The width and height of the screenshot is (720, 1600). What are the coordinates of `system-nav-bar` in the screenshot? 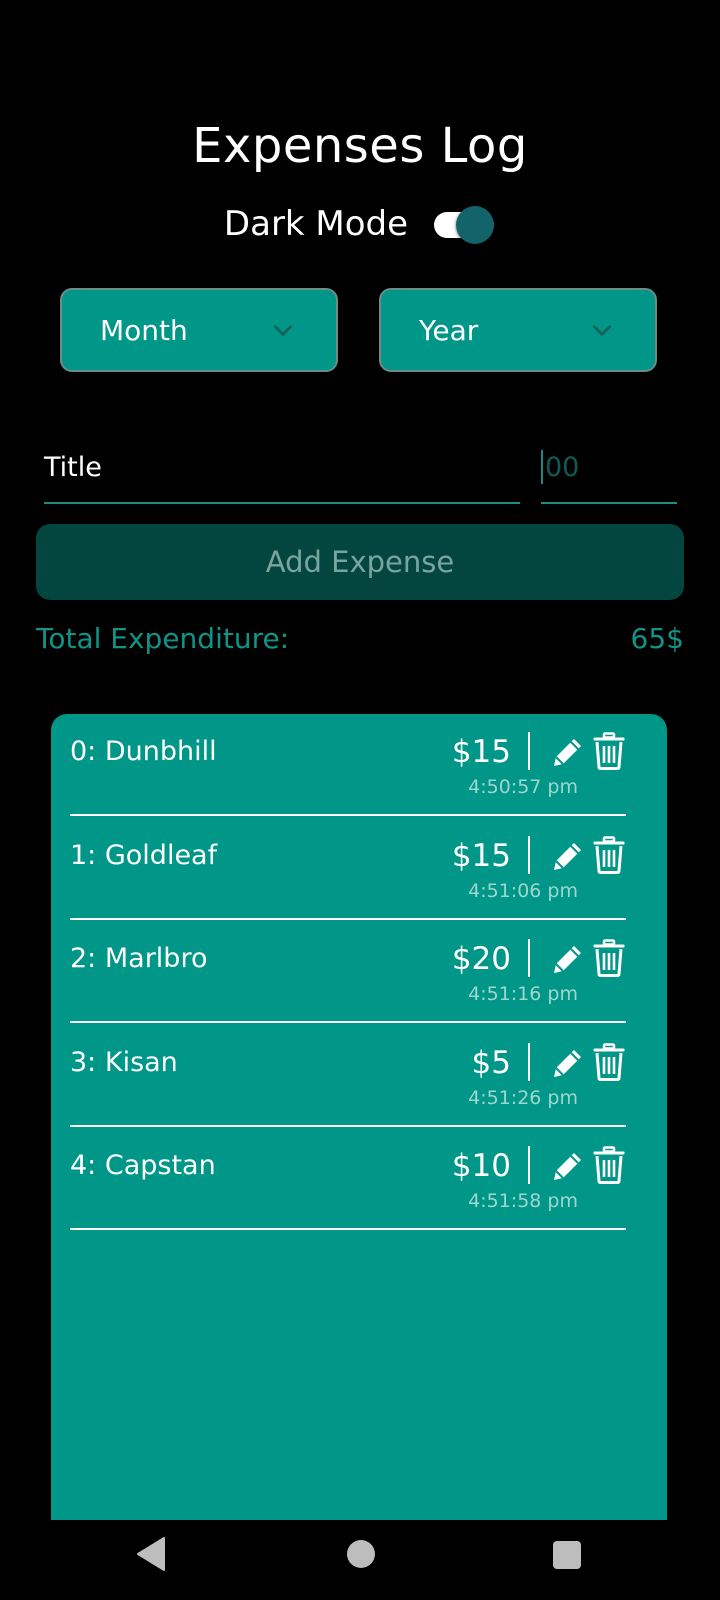 It's located at (360, 1560).